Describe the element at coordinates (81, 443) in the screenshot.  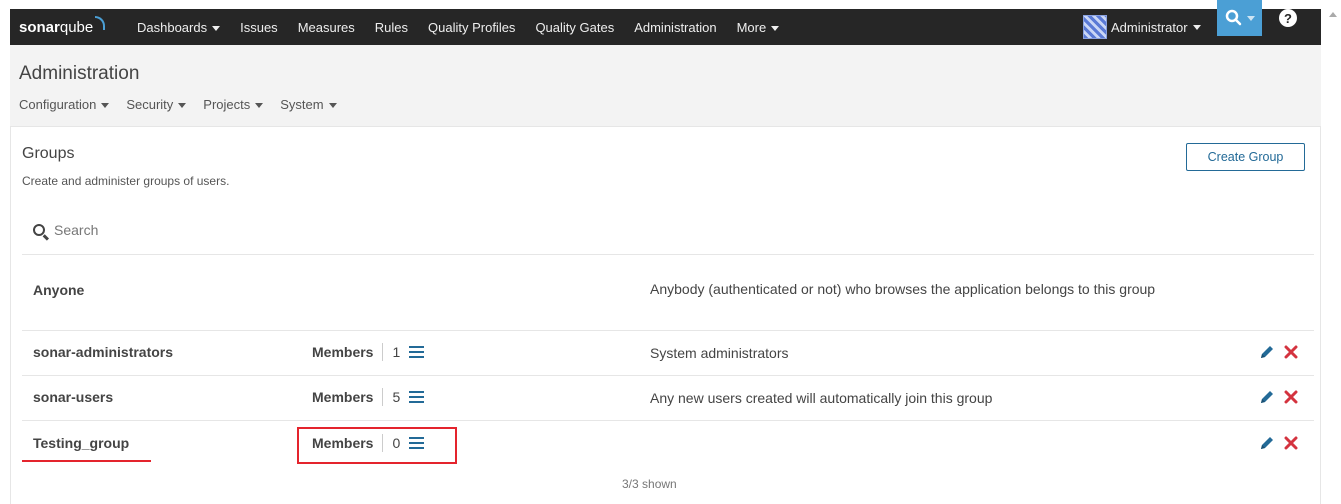
I see `group-name: Testing_group` at that location.